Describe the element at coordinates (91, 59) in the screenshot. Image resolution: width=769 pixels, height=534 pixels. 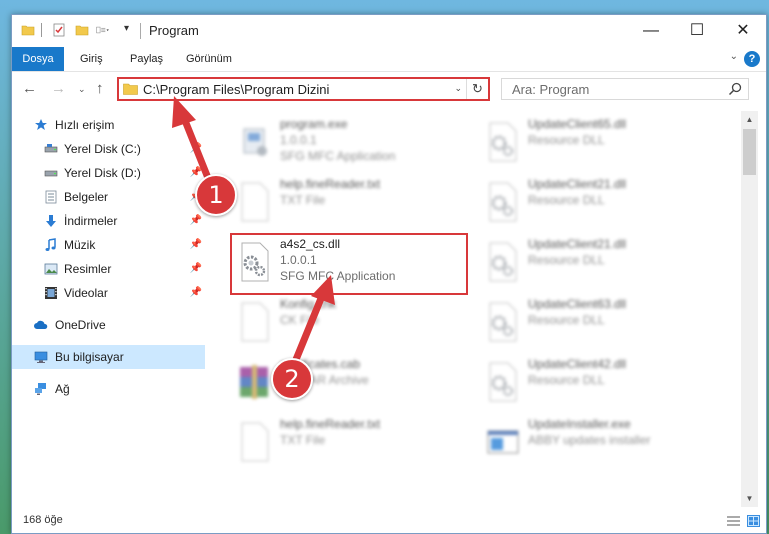
I see `tab-home: Giriş` at that location.